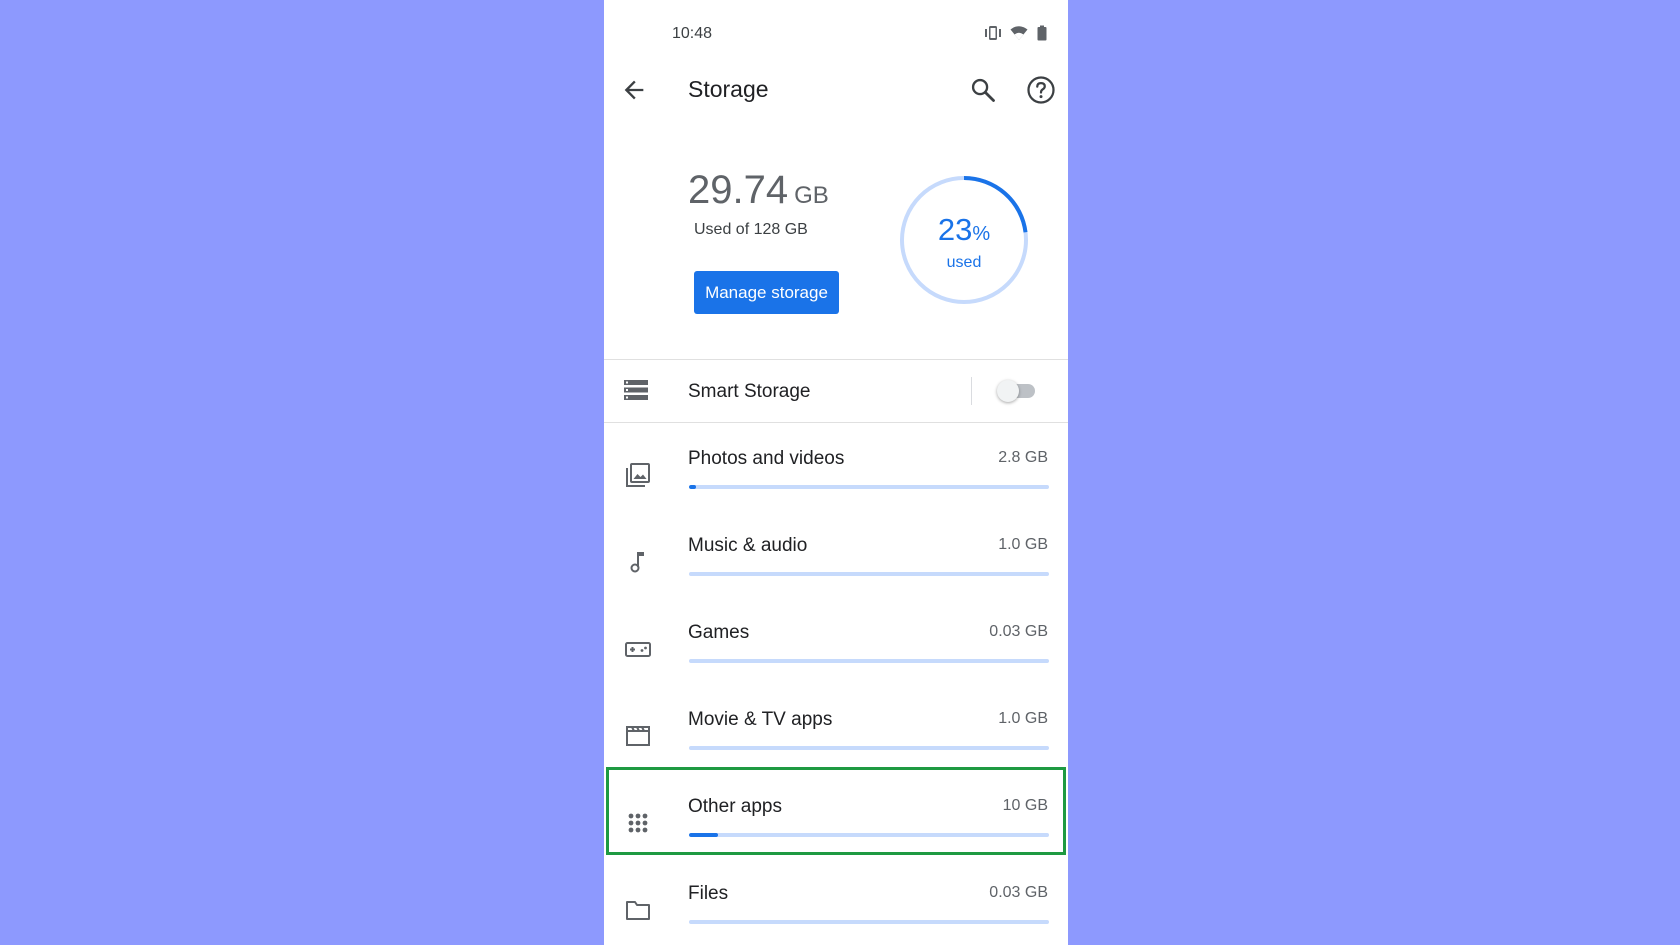 This screenshot has width=1680, height=945. What do you see at coordinates (692, 33) in the screenshot?
I see `status-time: 10:48` at bounding box center [692, 33].